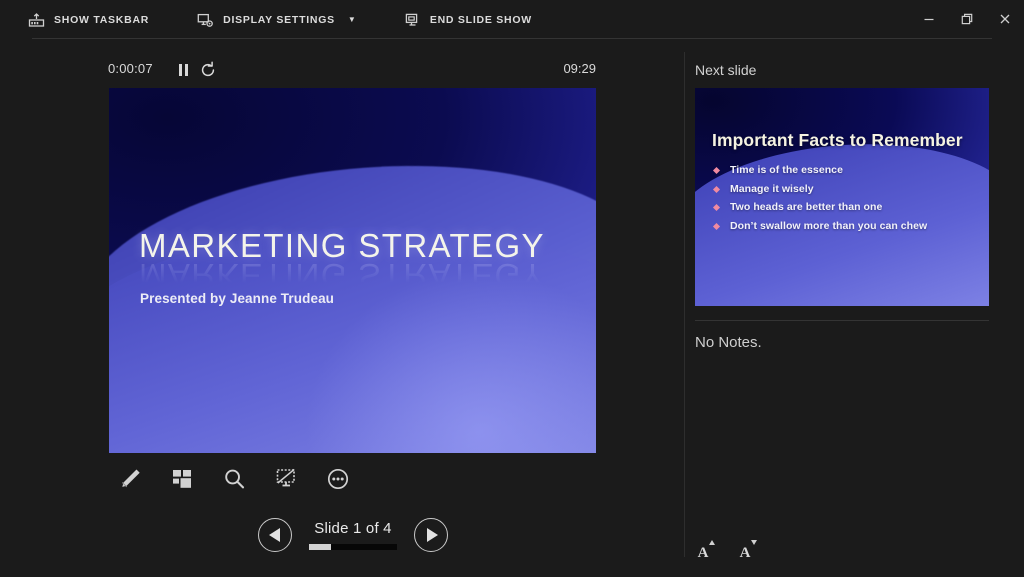  I want to click on slide-navigation: Slide 1 of 4, so click(353, 535).